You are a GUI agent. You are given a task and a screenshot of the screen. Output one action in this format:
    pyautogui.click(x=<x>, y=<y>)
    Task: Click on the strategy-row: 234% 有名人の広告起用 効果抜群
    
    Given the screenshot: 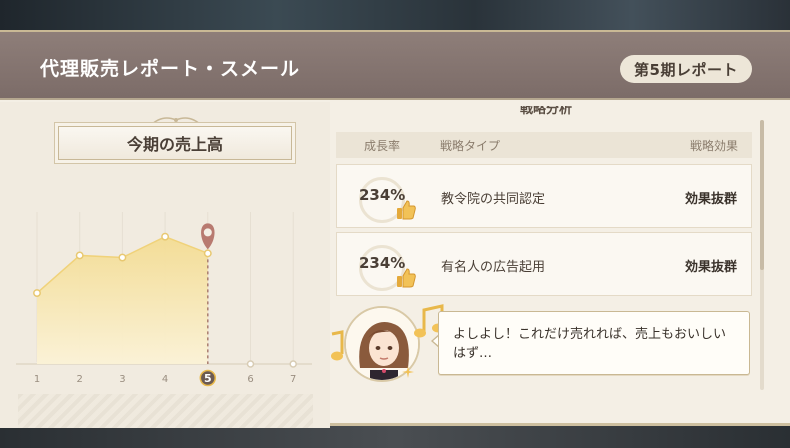 What is the action you would take?
    pyautogui.click(x=544, y=264)
    